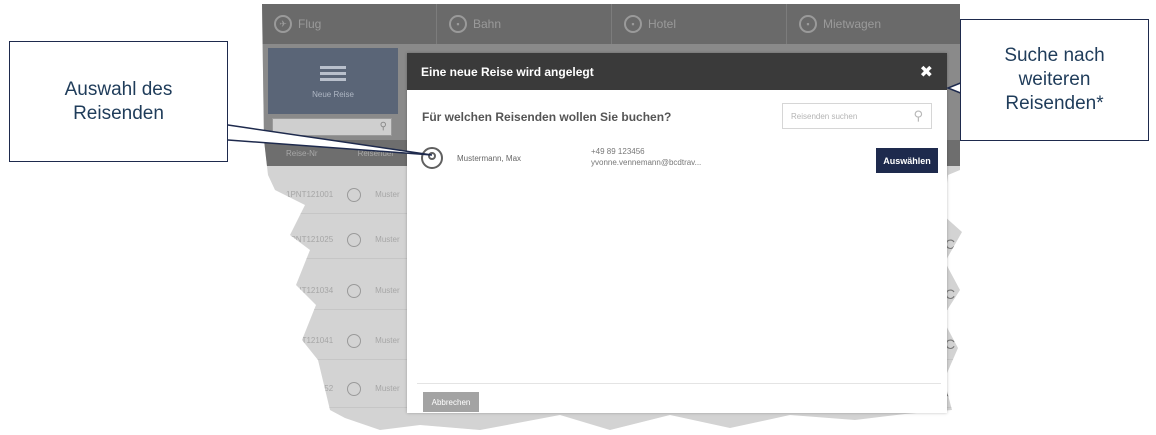  Describe the element at coordinates (283, 24) in the screenshot. I see `flight-icon: ✈` at that location.